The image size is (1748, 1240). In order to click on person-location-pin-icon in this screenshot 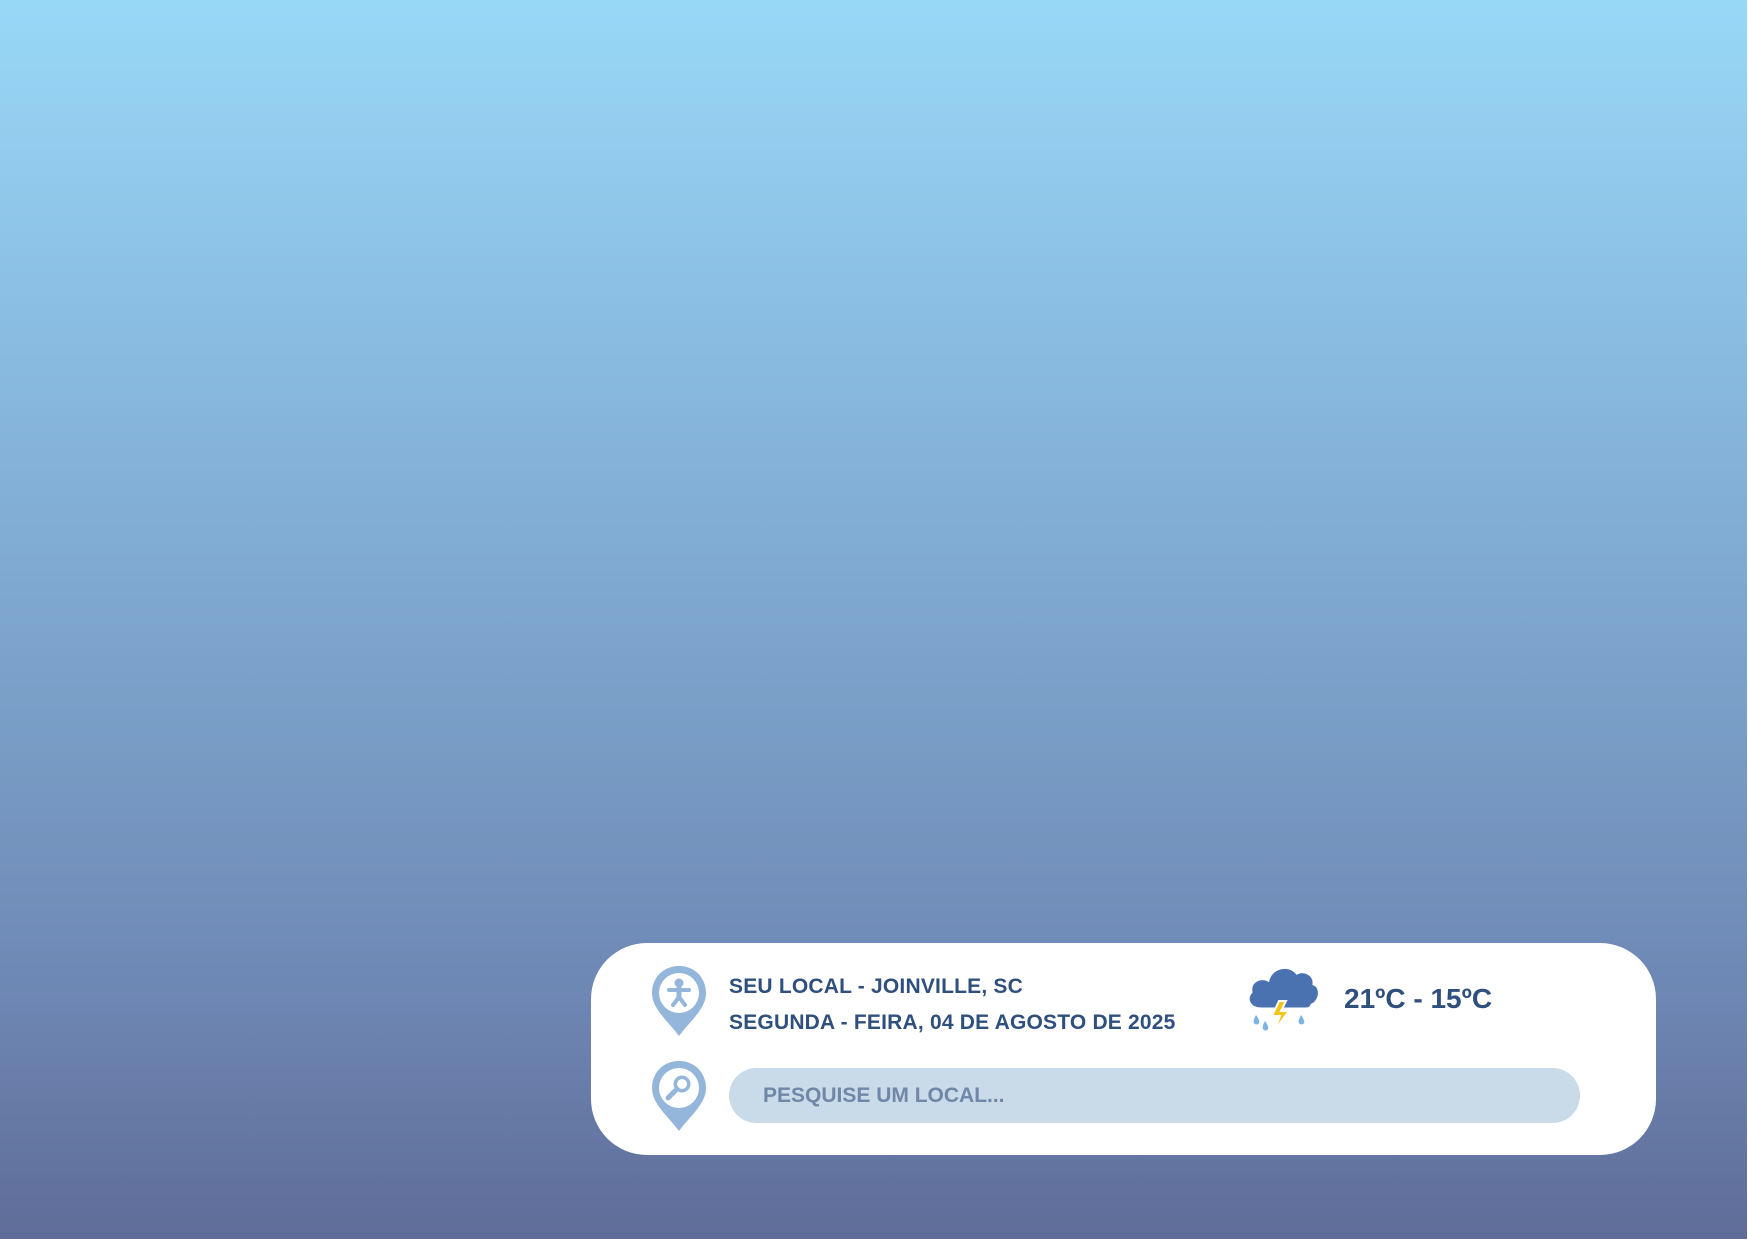, I will do `click(679, 1001)`.